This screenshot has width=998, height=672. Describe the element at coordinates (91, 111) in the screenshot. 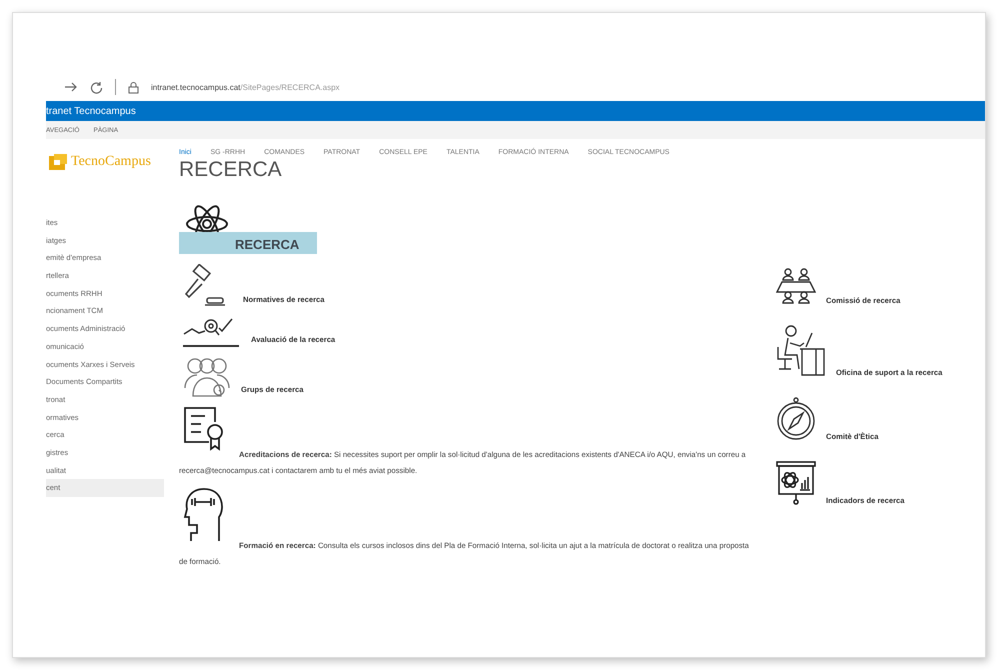

I see `site-title: tranet Tecnocampus` at that location.